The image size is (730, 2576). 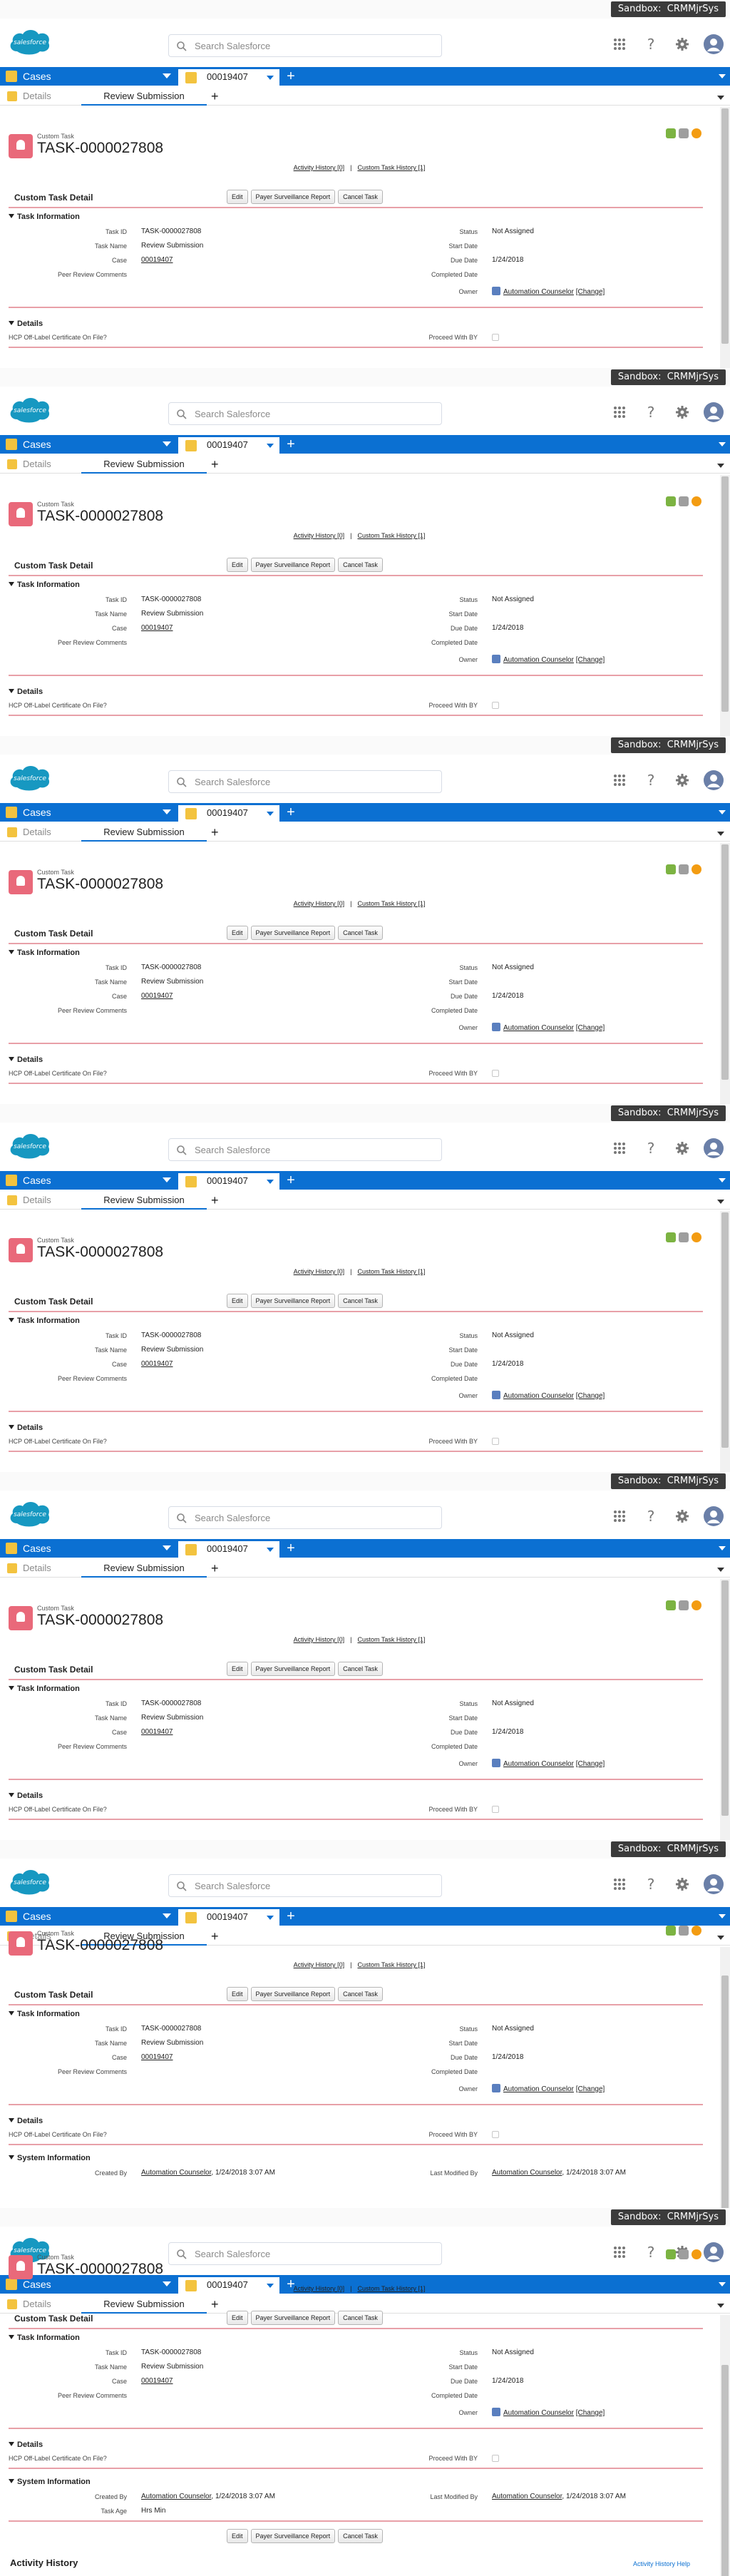 What do you see at coordinates (176, 2173) in the screenshot?
I see `created-by-link: Automation Counselor` at bounding box center [176, 2173].